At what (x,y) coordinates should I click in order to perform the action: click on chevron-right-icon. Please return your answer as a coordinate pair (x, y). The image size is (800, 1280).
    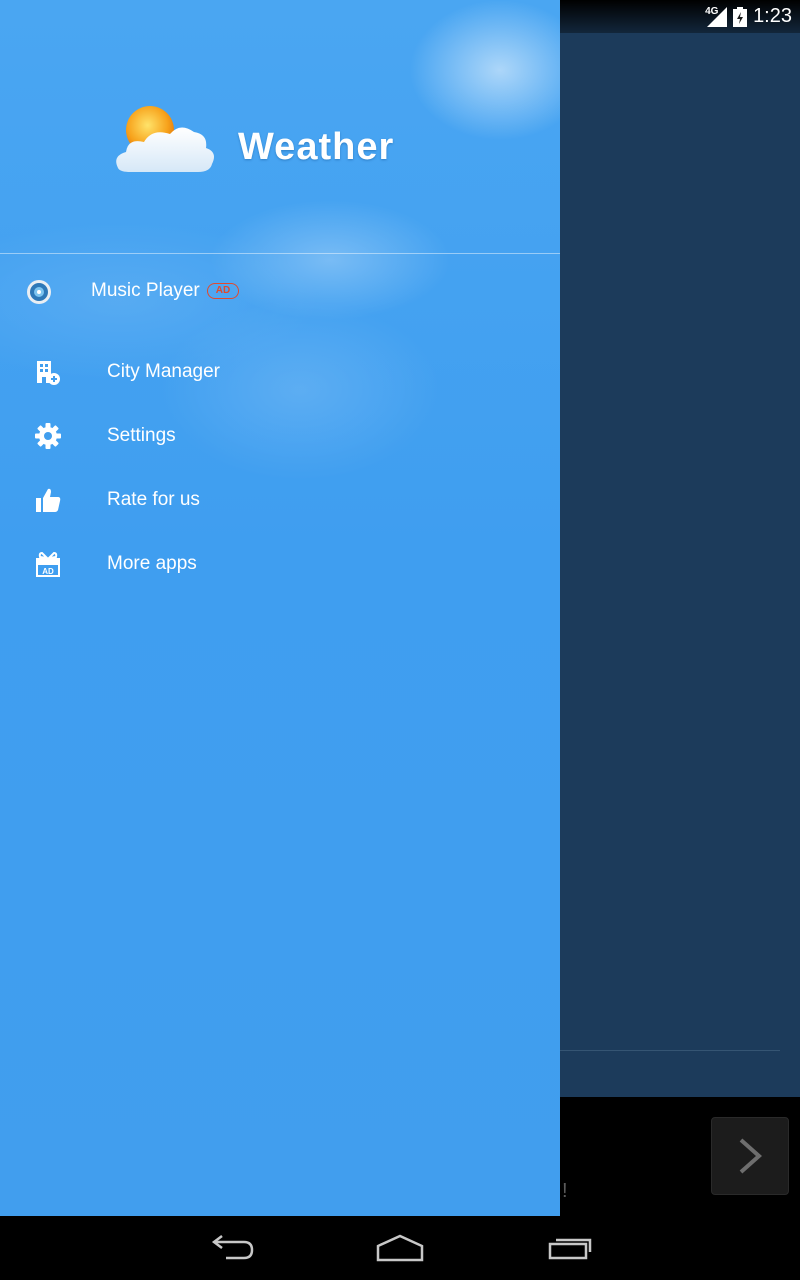
    Looking at the image, I should click on (751, 1156).